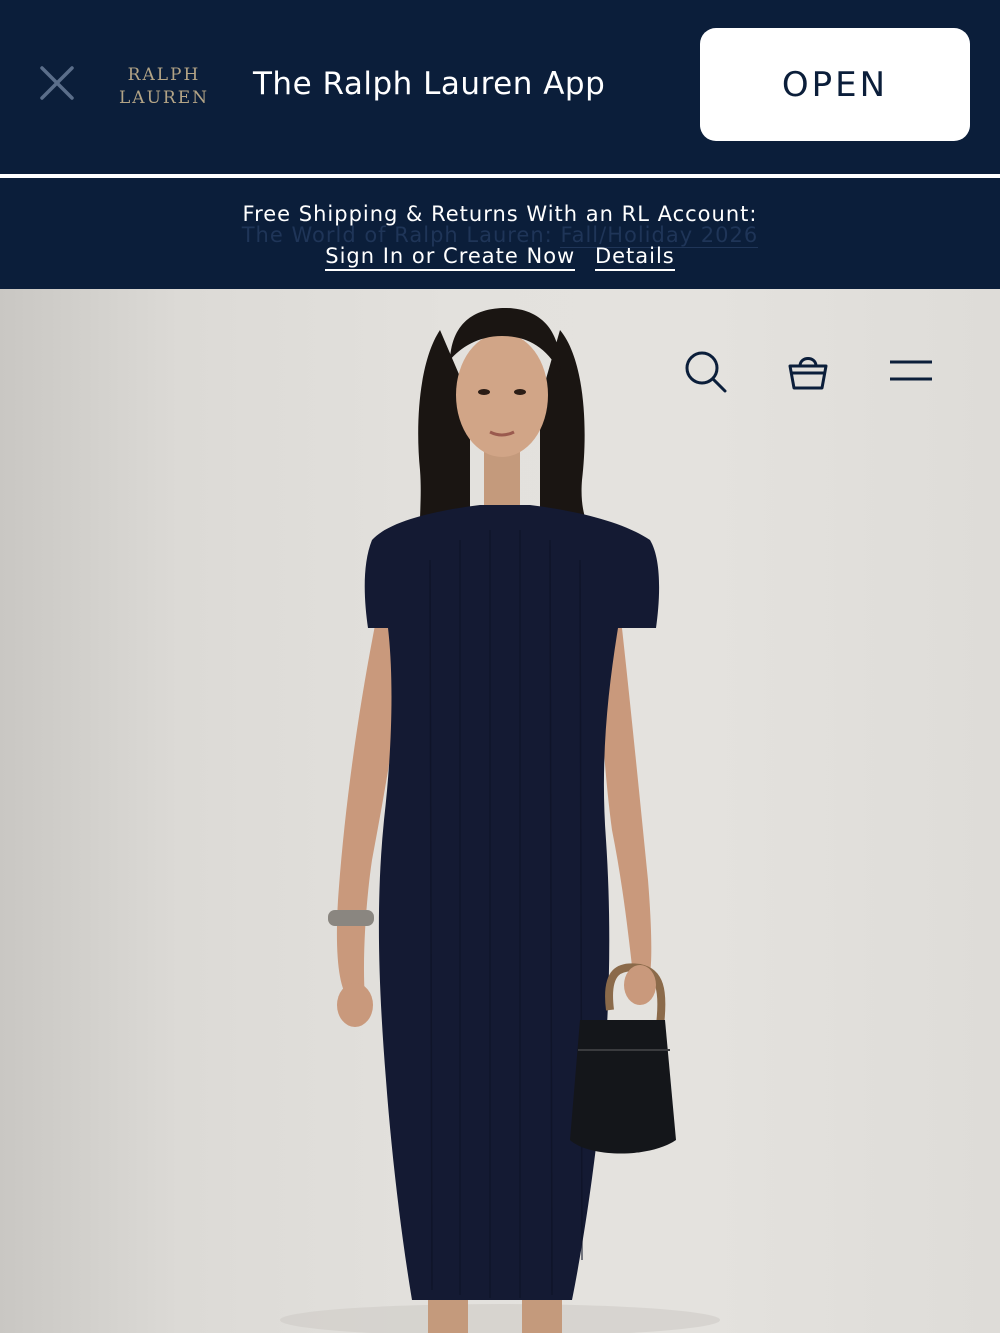 The width and height of the screenshot is (1000, 1333). I want to click on shopping-bag-button, so click(808, 372).